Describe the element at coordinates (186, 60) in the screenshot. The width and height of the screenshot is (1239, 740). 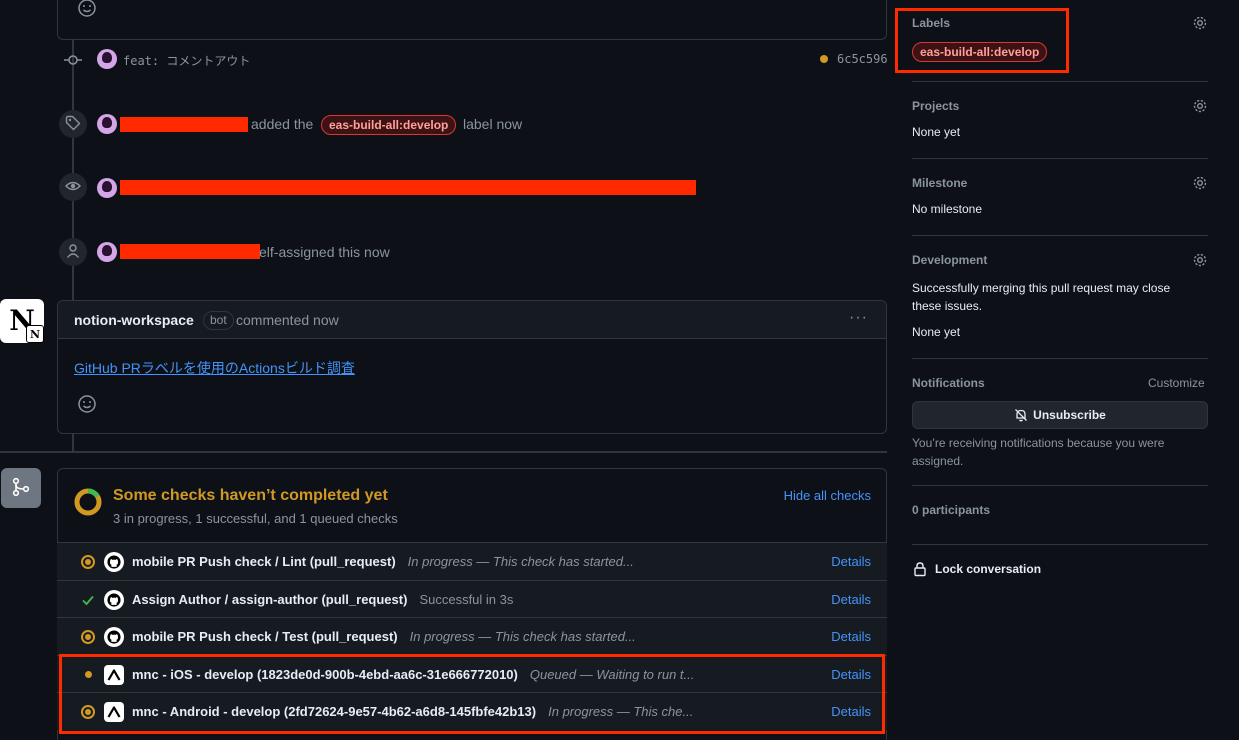
I see `commit-message: feat: コメントアウト` at that location.